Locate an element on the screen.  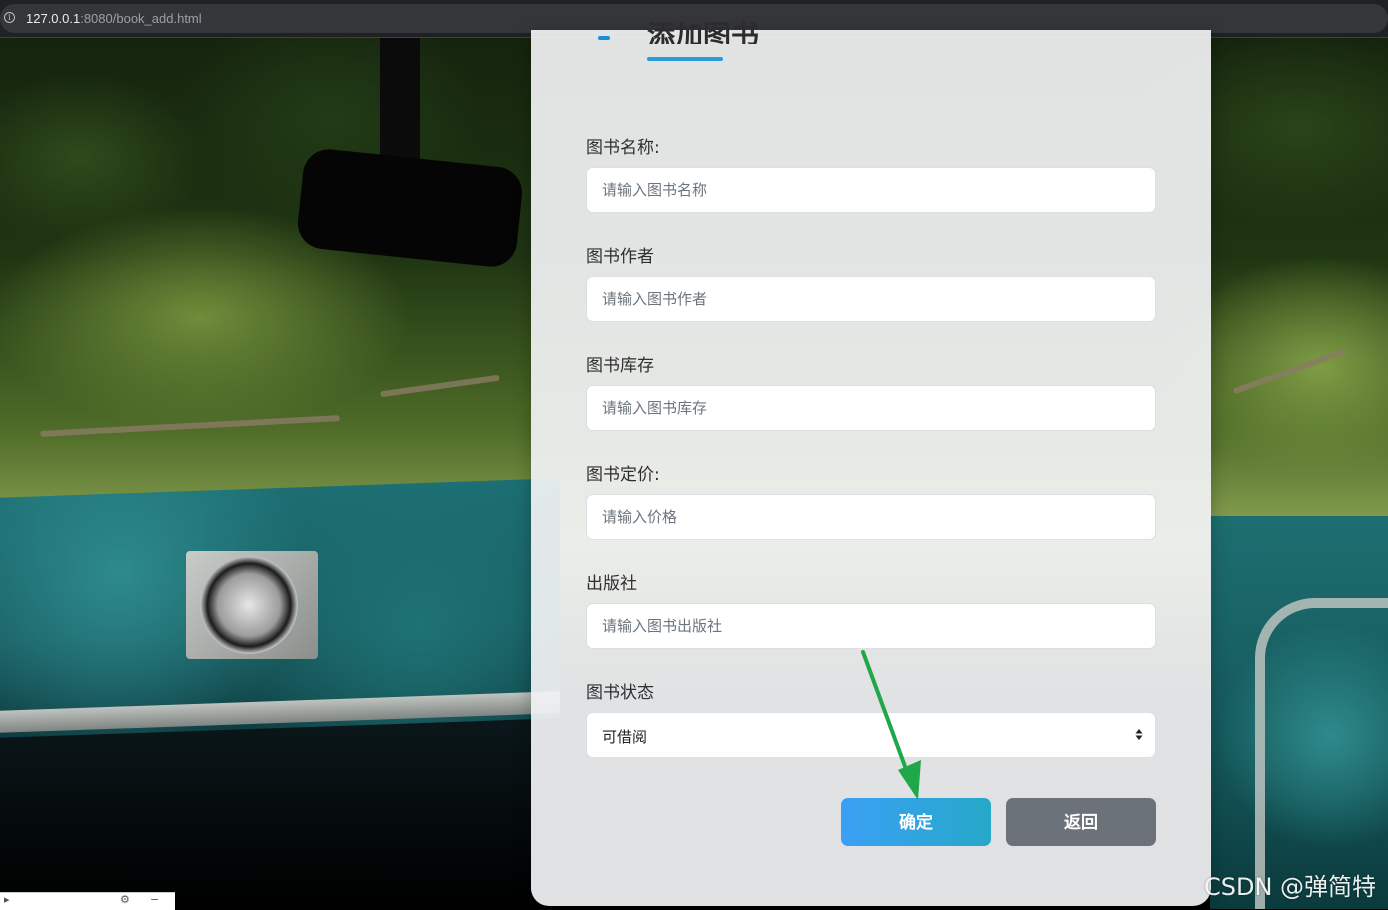
rearview-mirror is located at coordinates (410, 208).